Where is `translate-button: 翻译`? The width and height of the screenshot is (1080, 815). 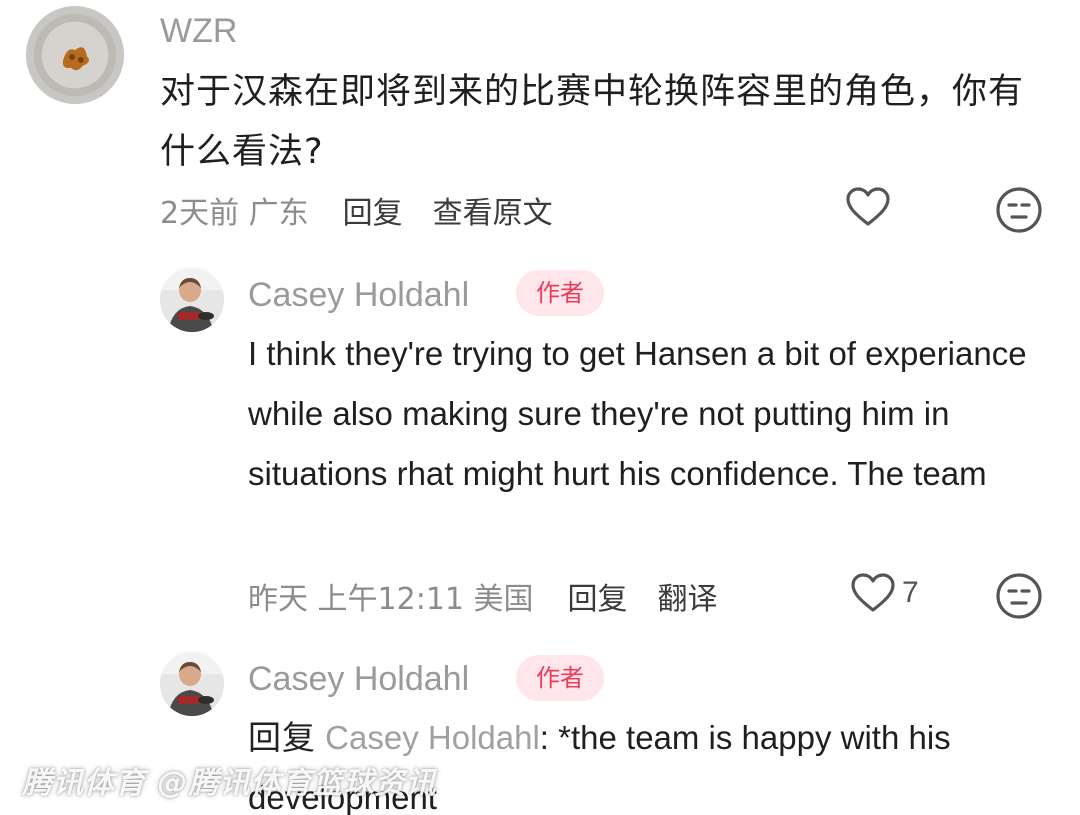
translate-button: 翻译 is located at coordinates (688, 596).